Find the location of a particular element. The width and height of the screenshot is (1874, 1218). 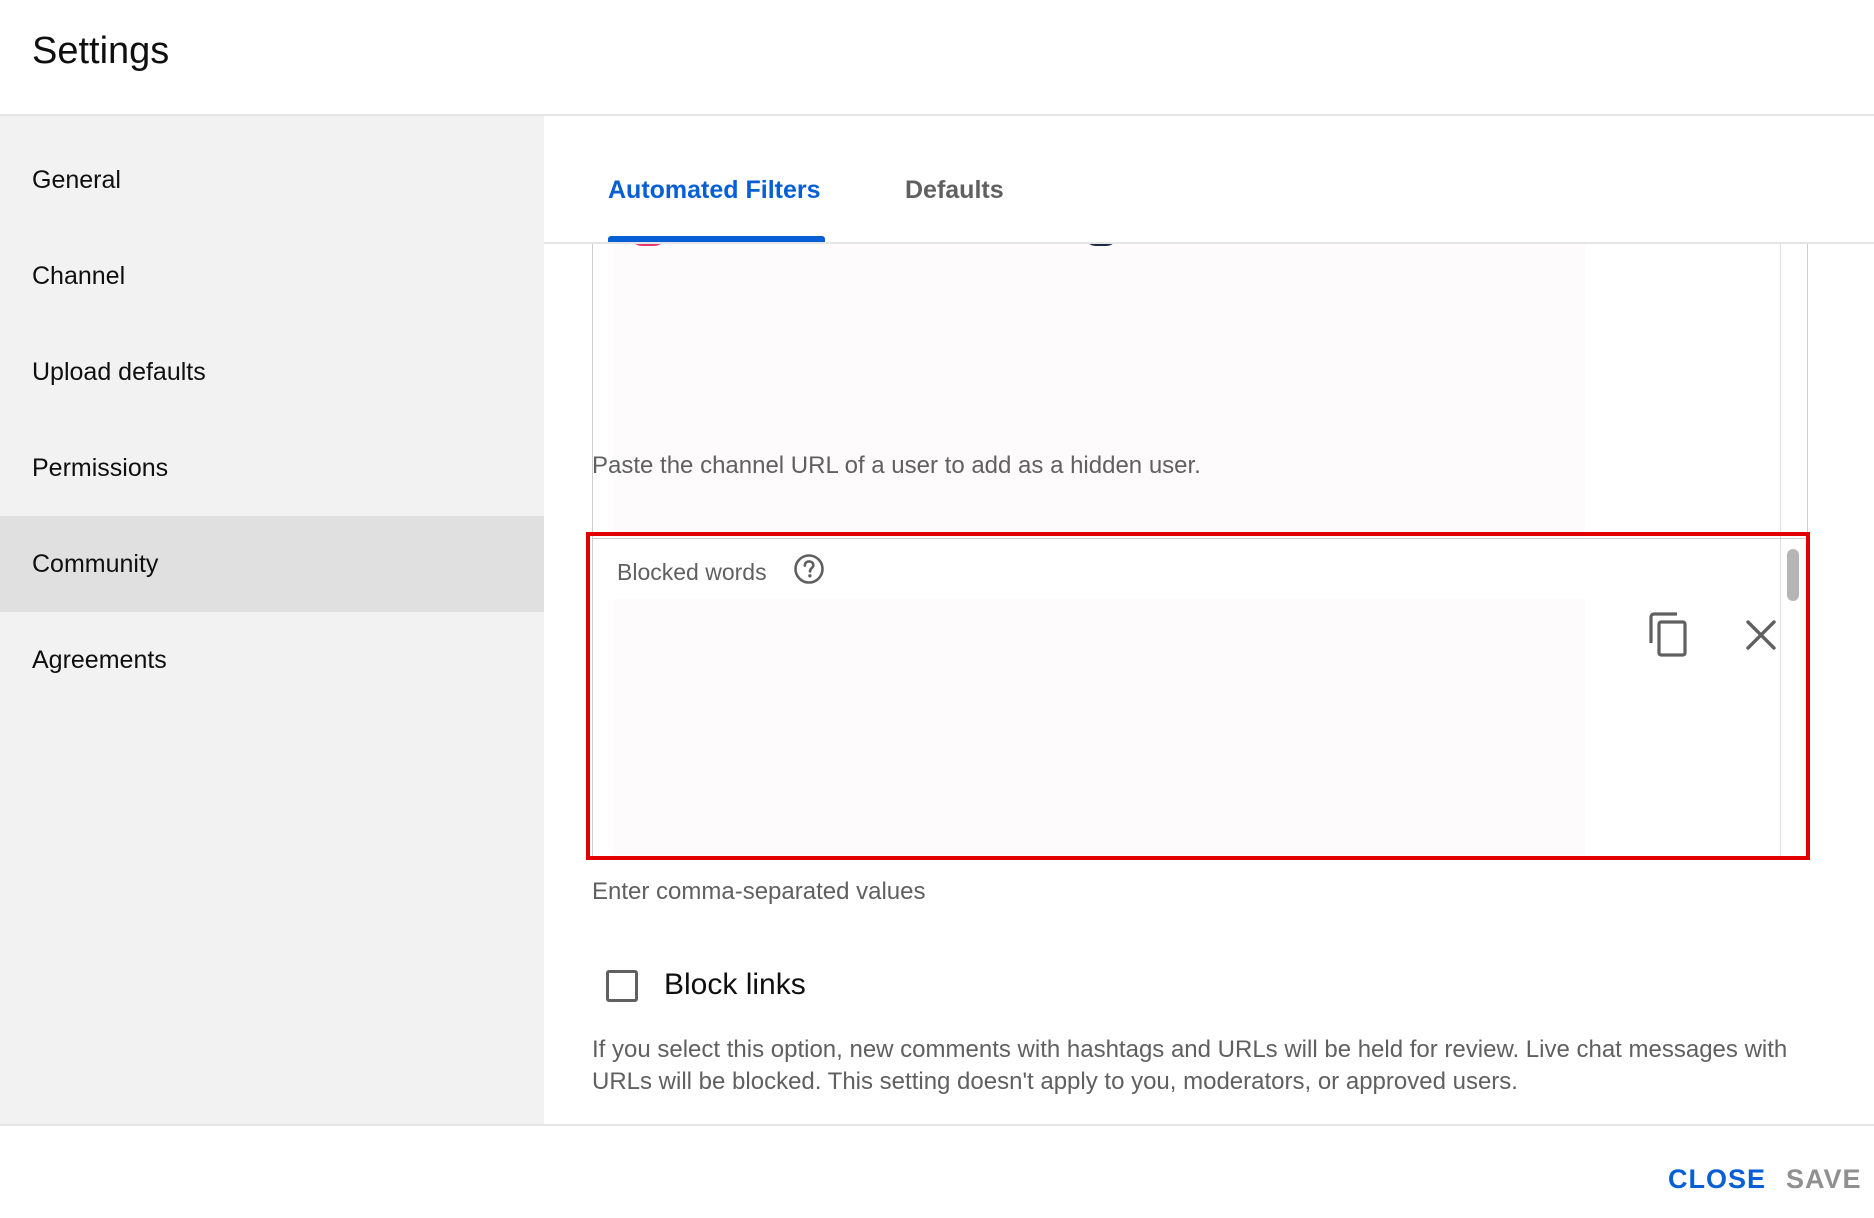

sidebar-item-agreements: Agreements is located at coordinates (272, 660).